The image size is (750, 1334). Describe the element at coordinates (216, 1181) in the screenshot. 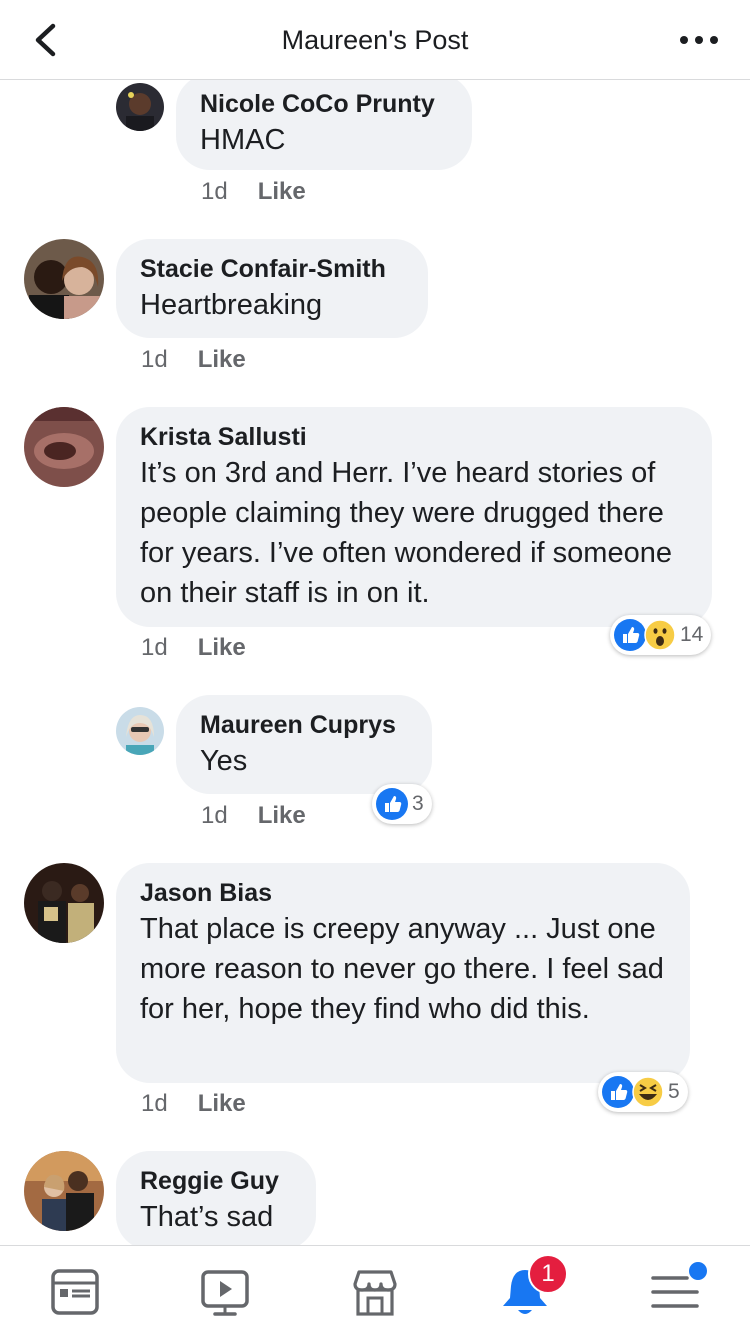

I see `comment-author: Reggie Guy` at that location.